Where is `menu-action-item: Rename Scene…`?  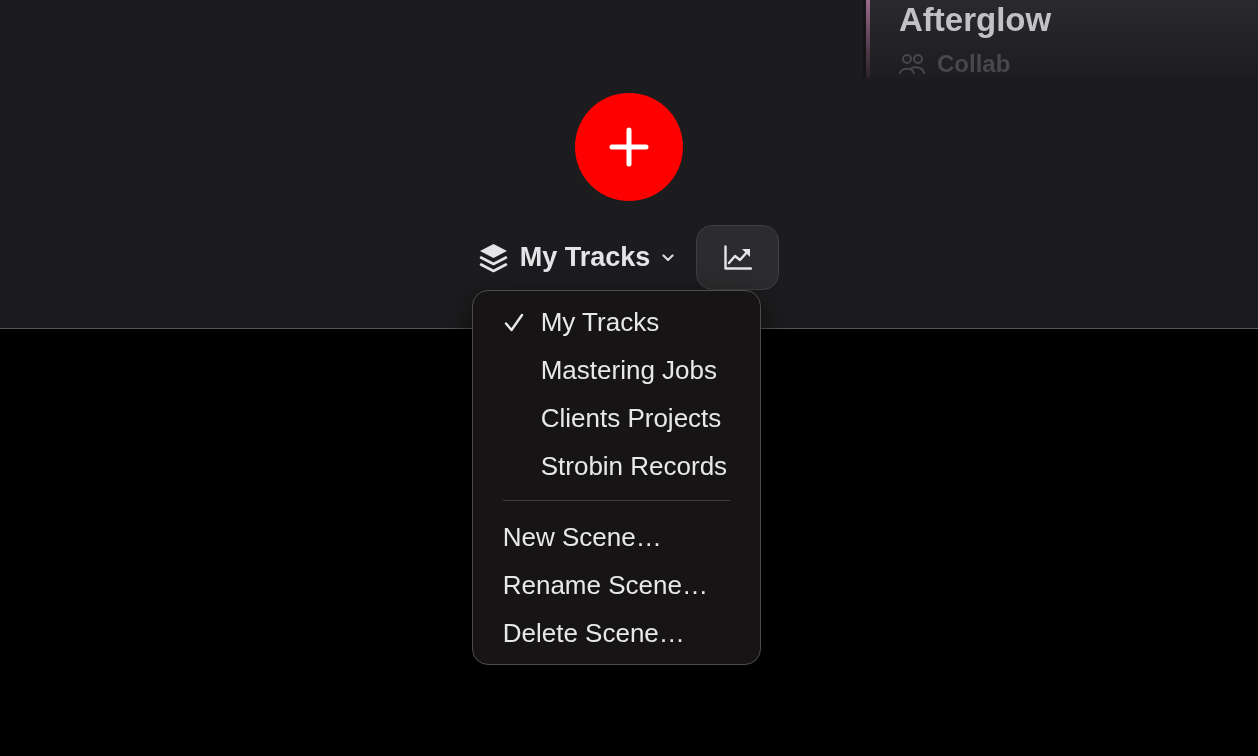 menu-action-item: Rename Scene… is located at coordinates (616, 585).